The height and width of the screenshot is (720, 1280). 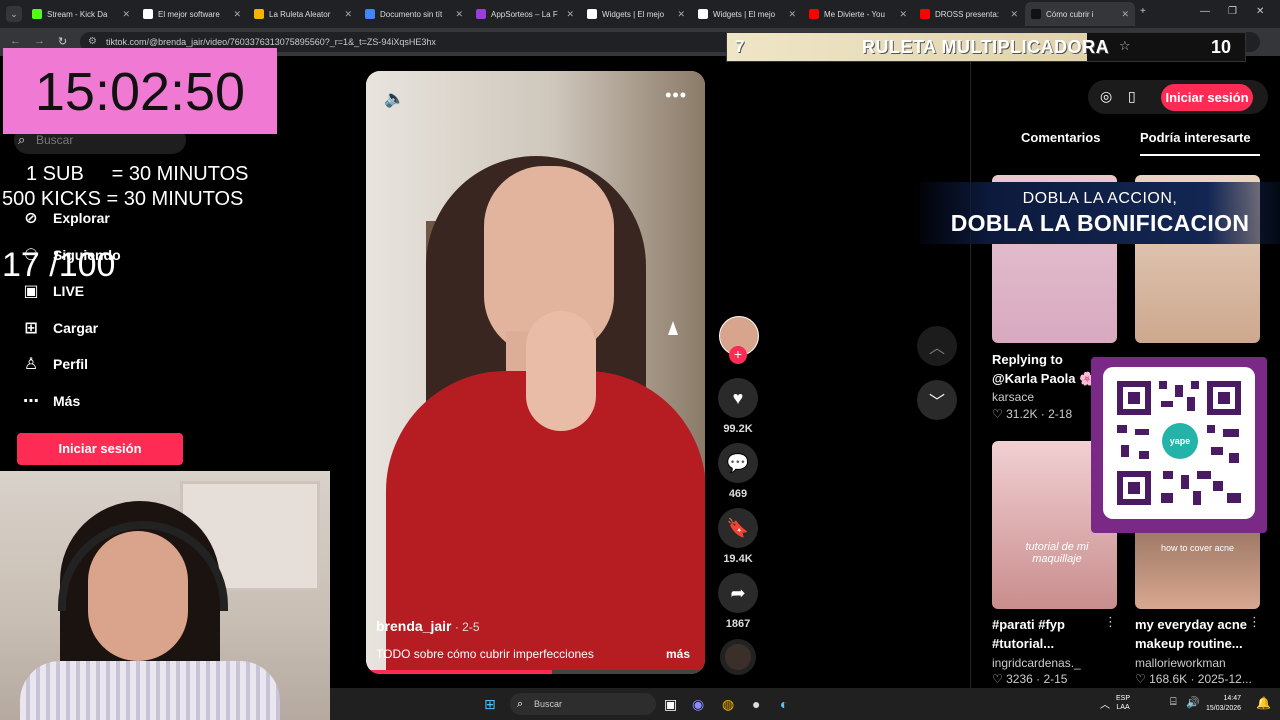 I want to click on taskbar-search-input: ⌕ Buscar, so click(x=583, y=704).